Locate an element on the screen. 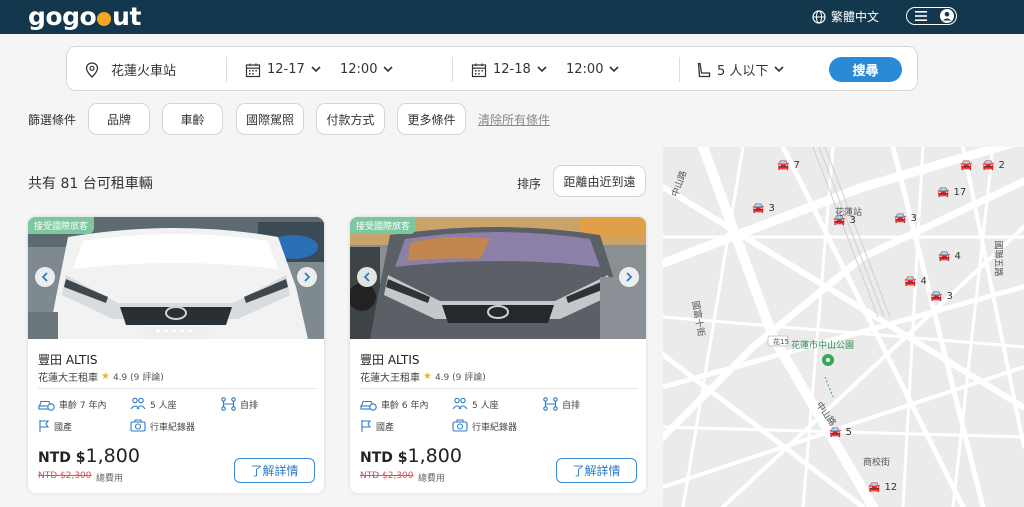  return-time-field: 12:00 is located at coordinates (593, 69).